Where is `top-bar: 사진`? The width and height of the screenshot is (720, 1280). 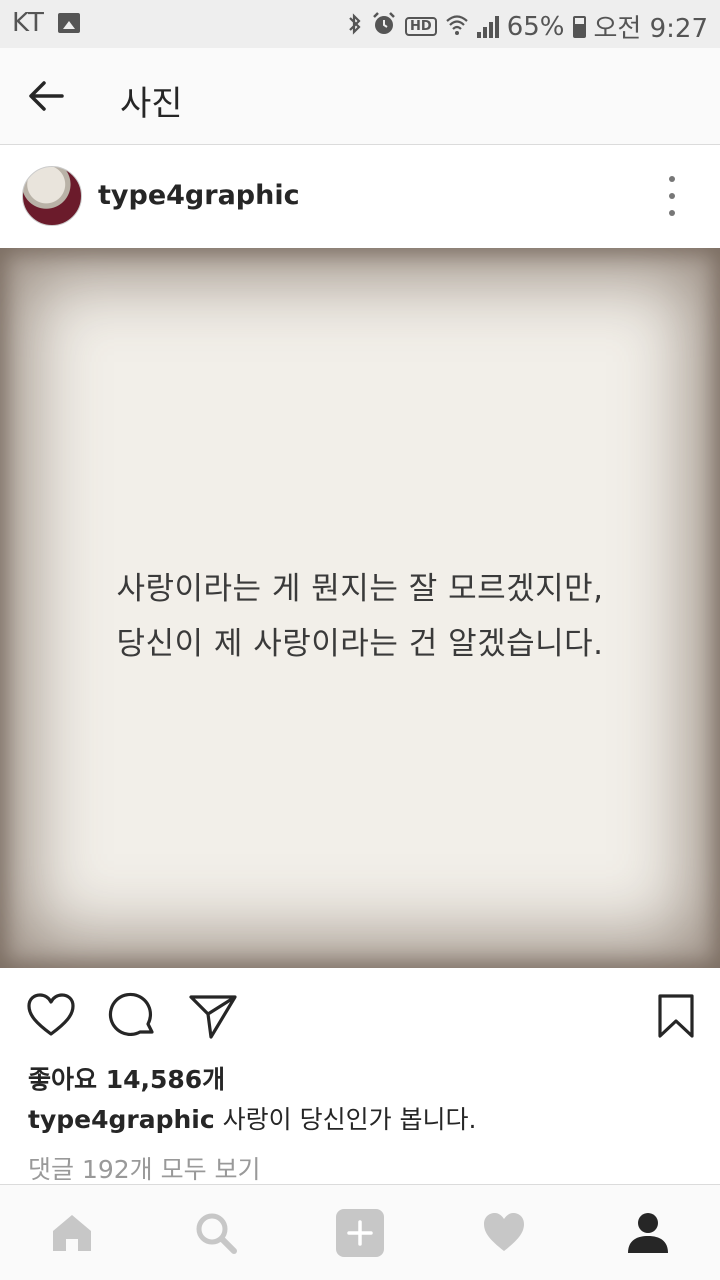
top-bar: 사진 is located at coordinates (360, 96).